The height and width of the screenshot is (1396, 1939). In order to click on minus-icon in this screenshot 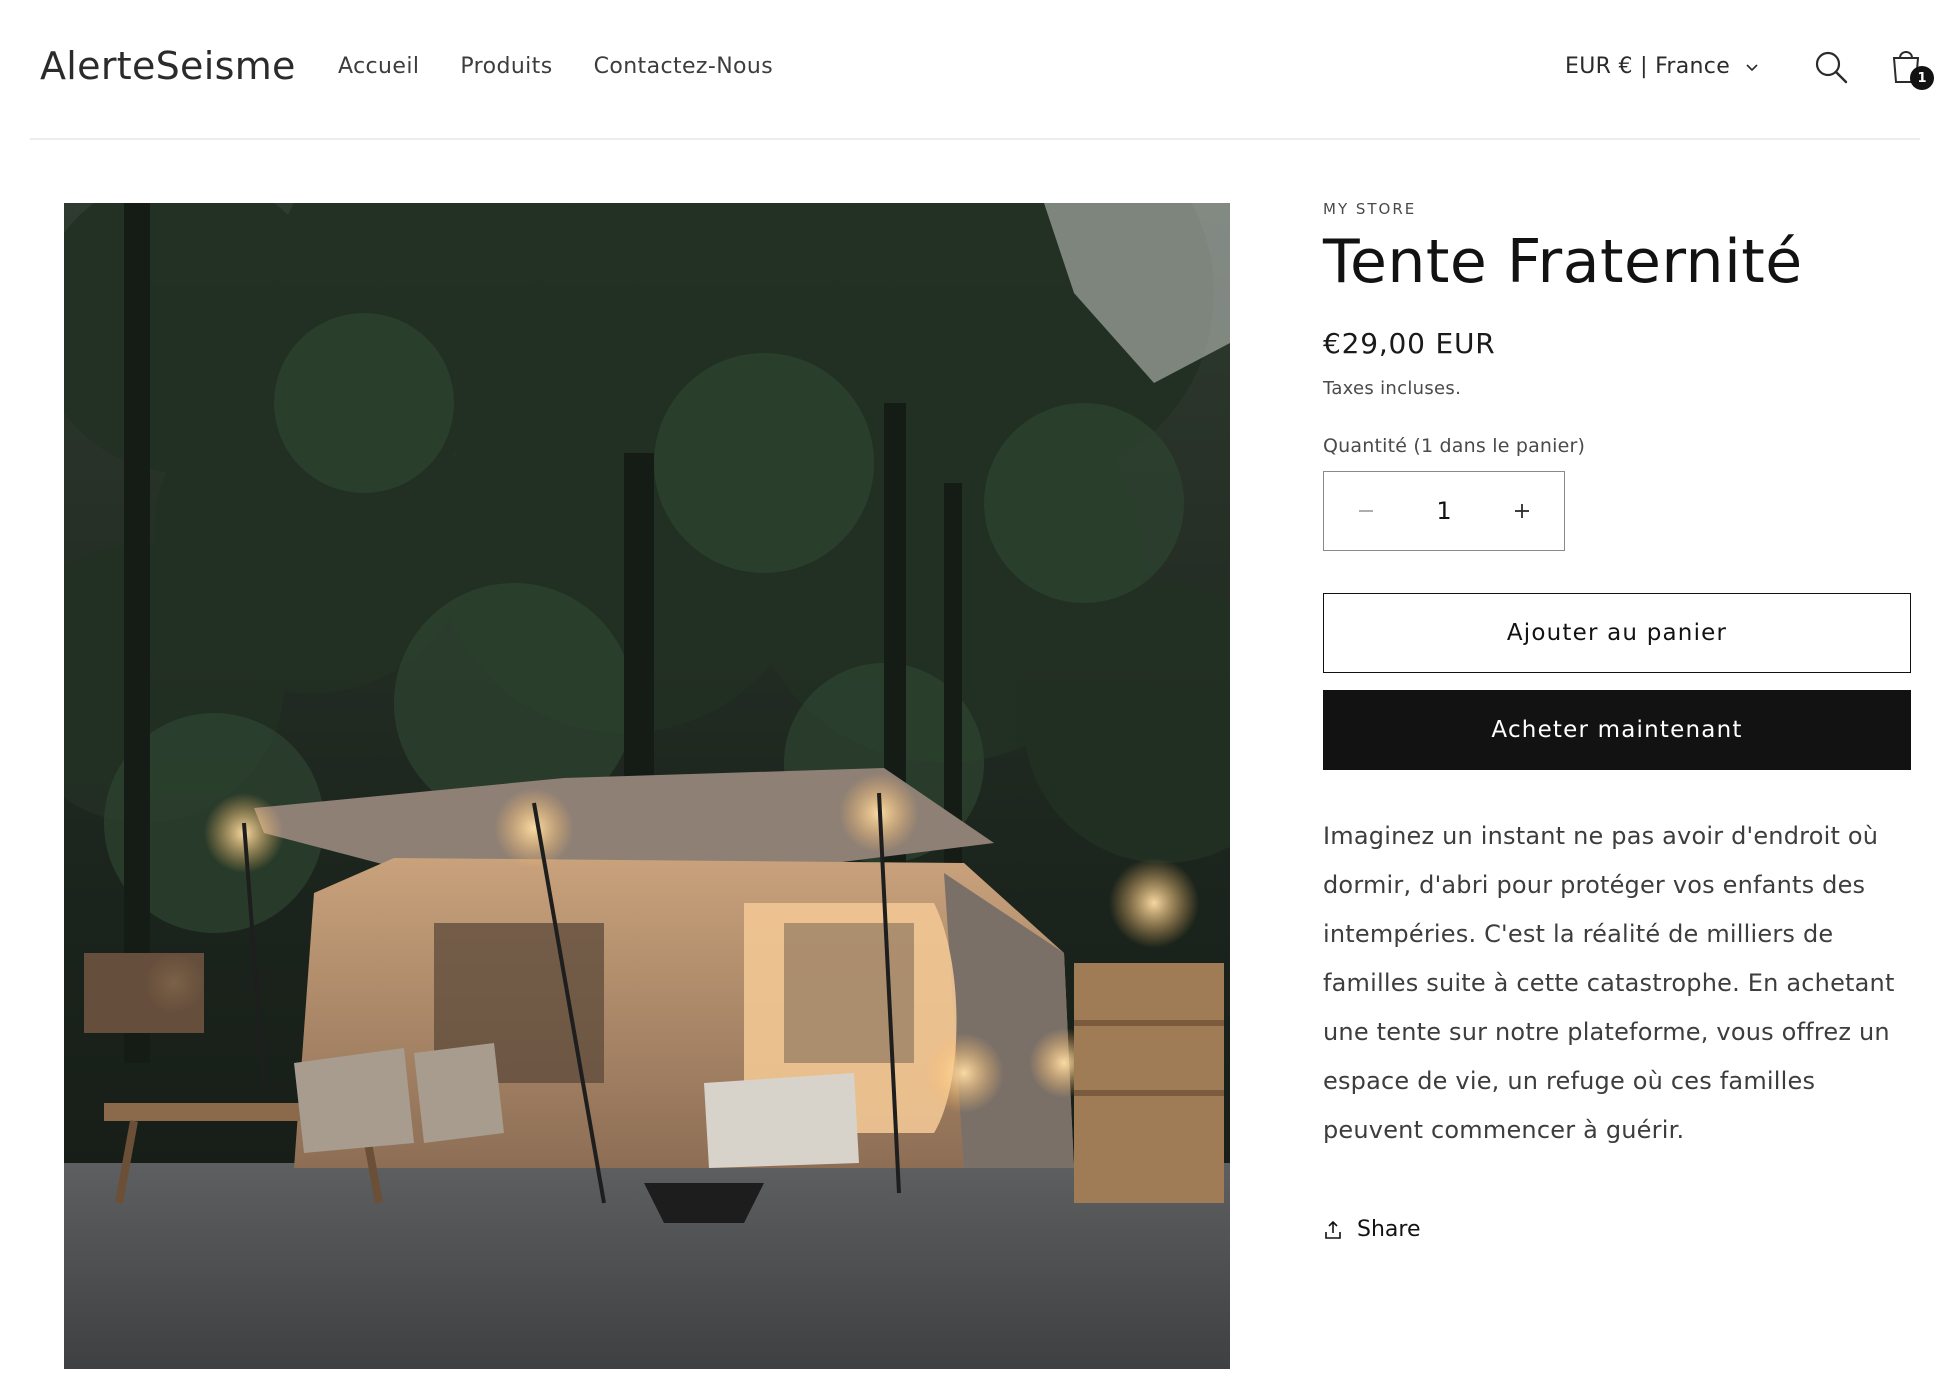, I will do `click(1366, 510)`.